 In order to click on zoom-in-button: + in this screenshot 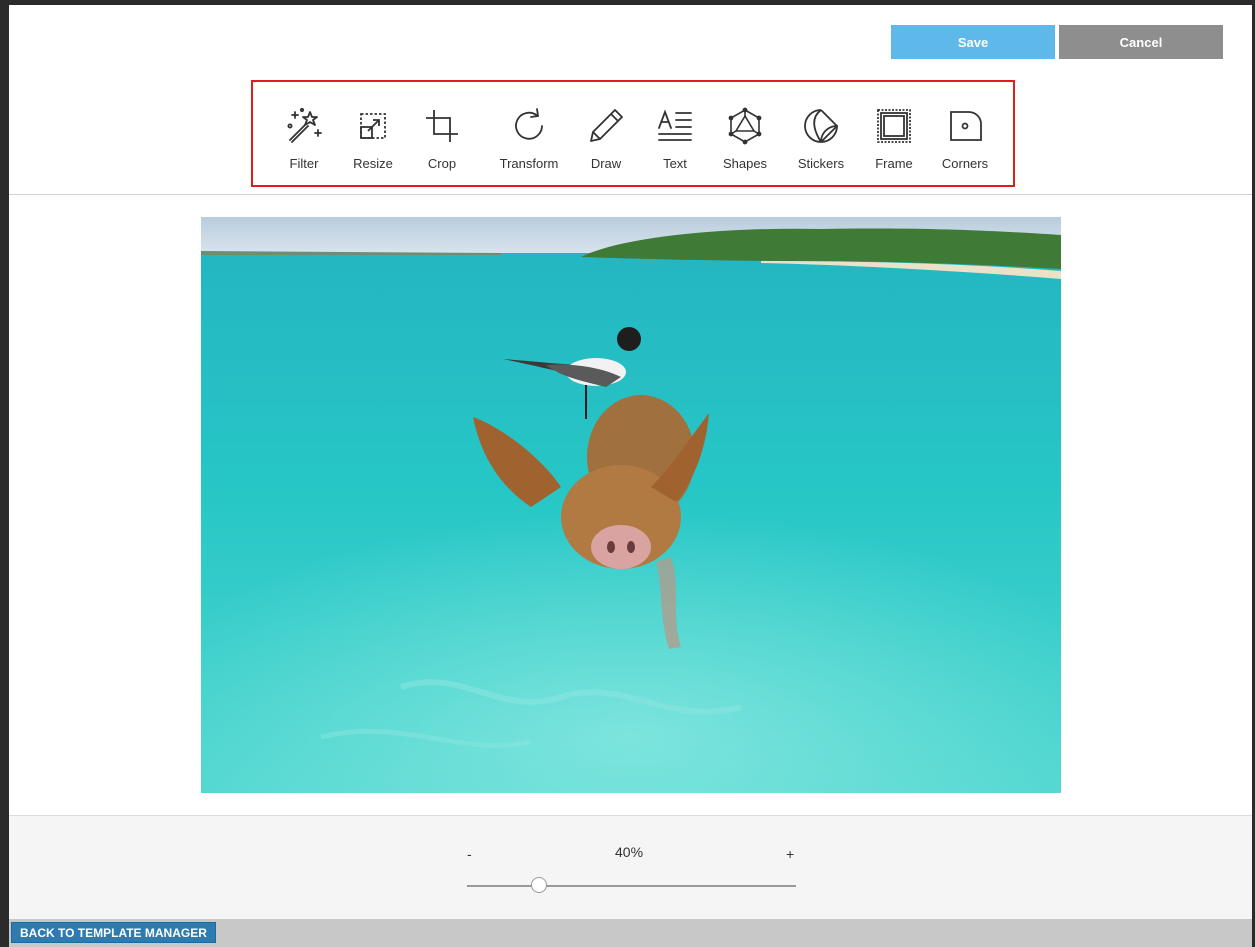, I will do `click(790, 854)`.